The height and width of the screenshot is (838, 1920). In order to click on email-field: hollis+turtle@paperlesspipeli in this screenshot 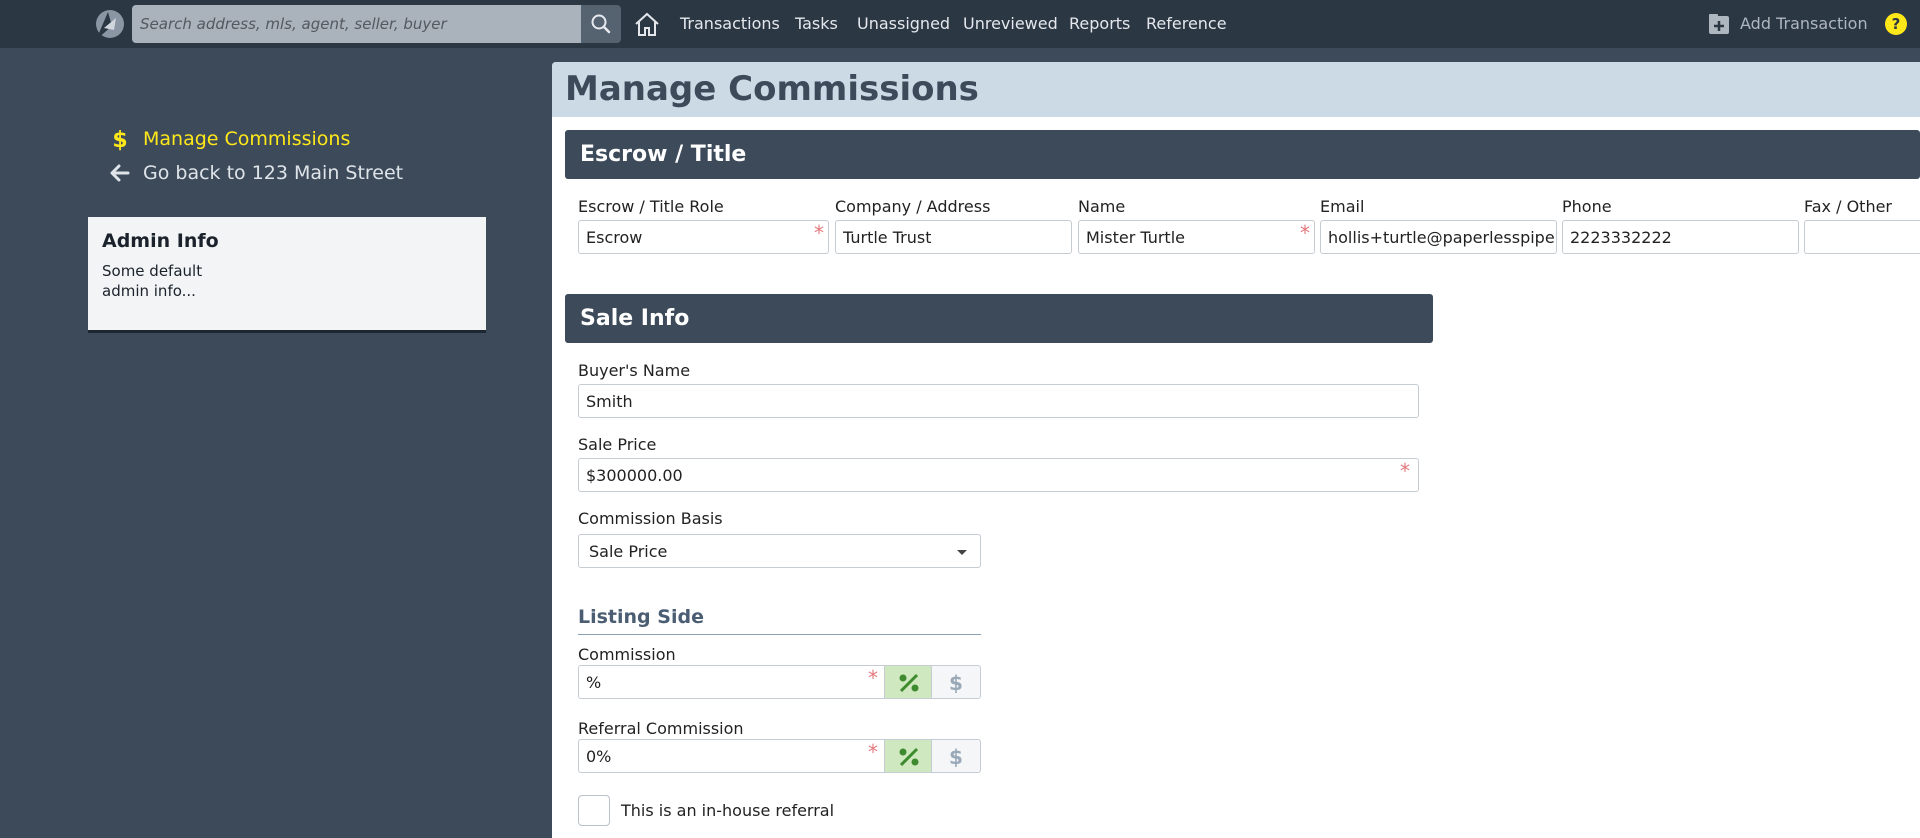, I will do `click(1438, 237)`.